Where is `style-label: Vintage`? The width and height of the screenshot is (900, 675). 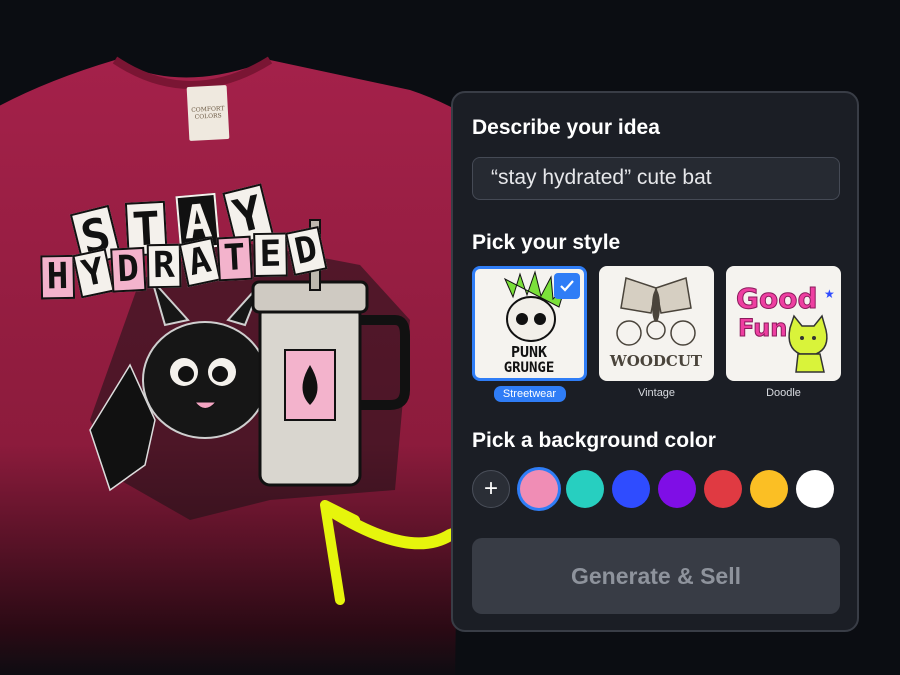
style-label: Vintage is located at coordinates (656, 393).